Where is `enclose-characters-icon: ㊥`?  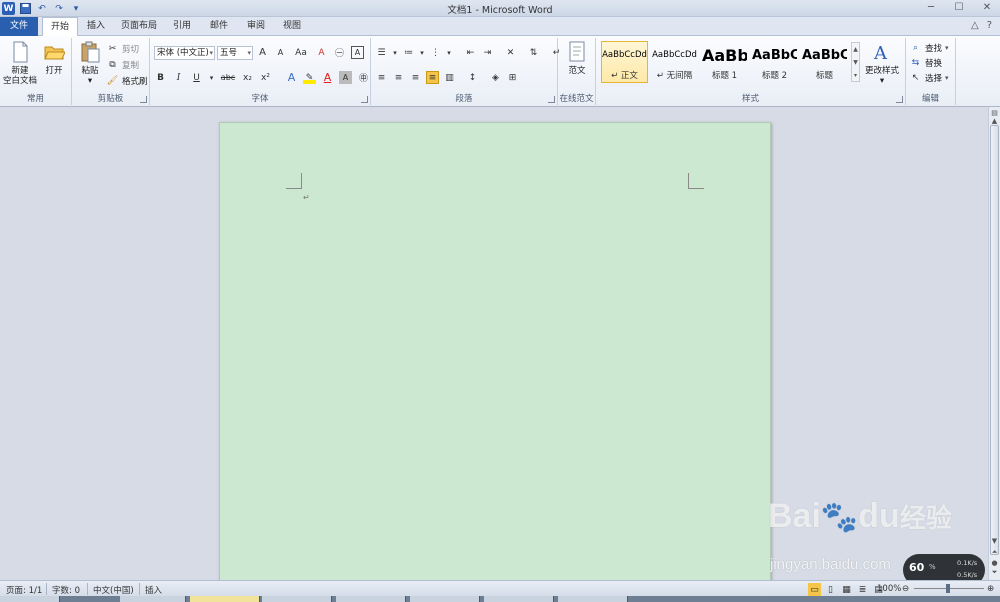 enclose-characters-icon: ㊥ is located at coordinates (363, 77).